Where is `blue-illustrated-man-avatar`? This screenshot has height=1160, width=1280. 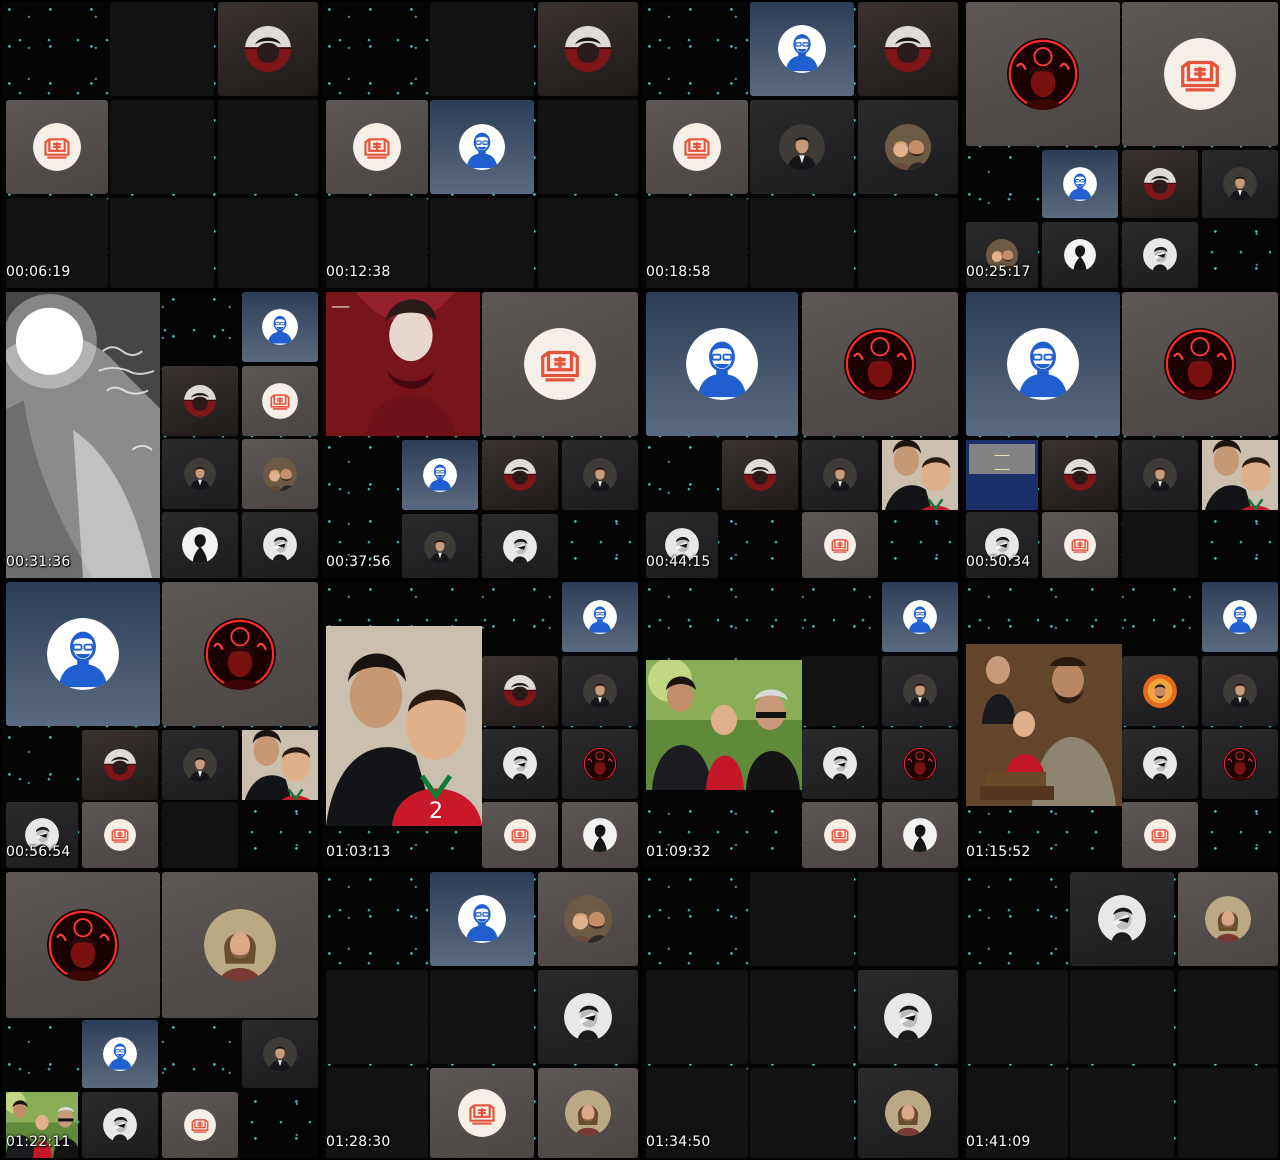
blue-illustrated-man-avatar is located at coordinates (482, 919).